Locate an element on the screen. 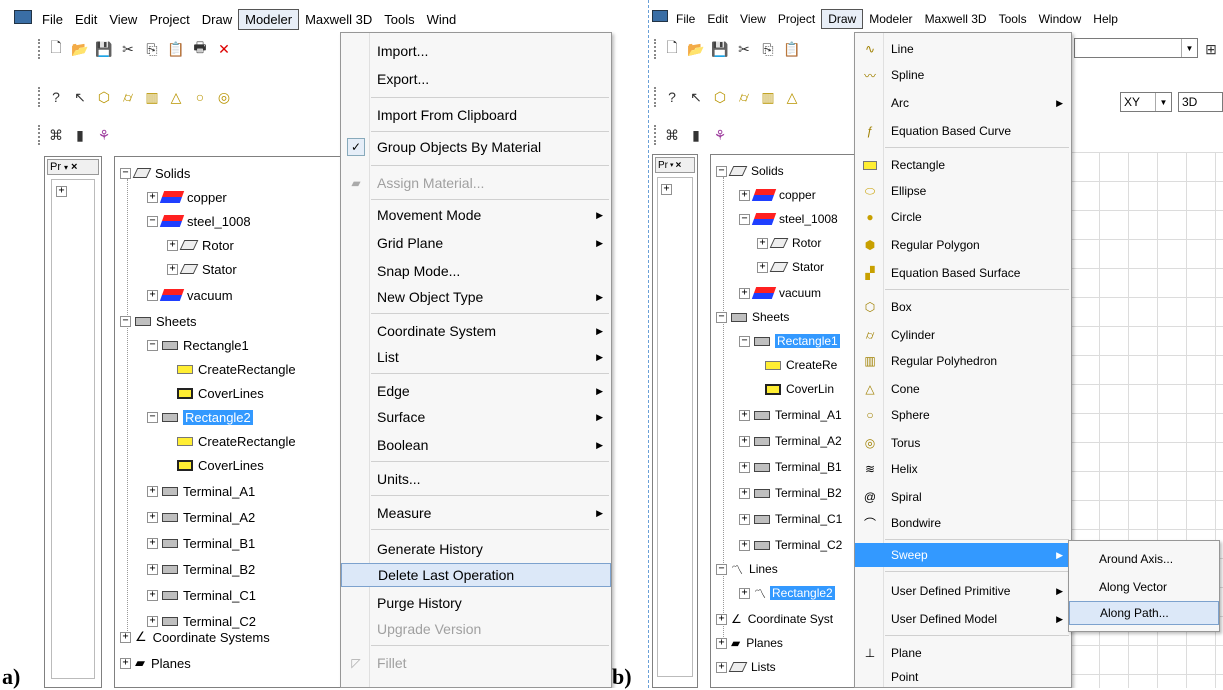 This screenshot has height=690, width=1223. menu-item-plane: ⊥ Plane is located at coordinates (963, 653).